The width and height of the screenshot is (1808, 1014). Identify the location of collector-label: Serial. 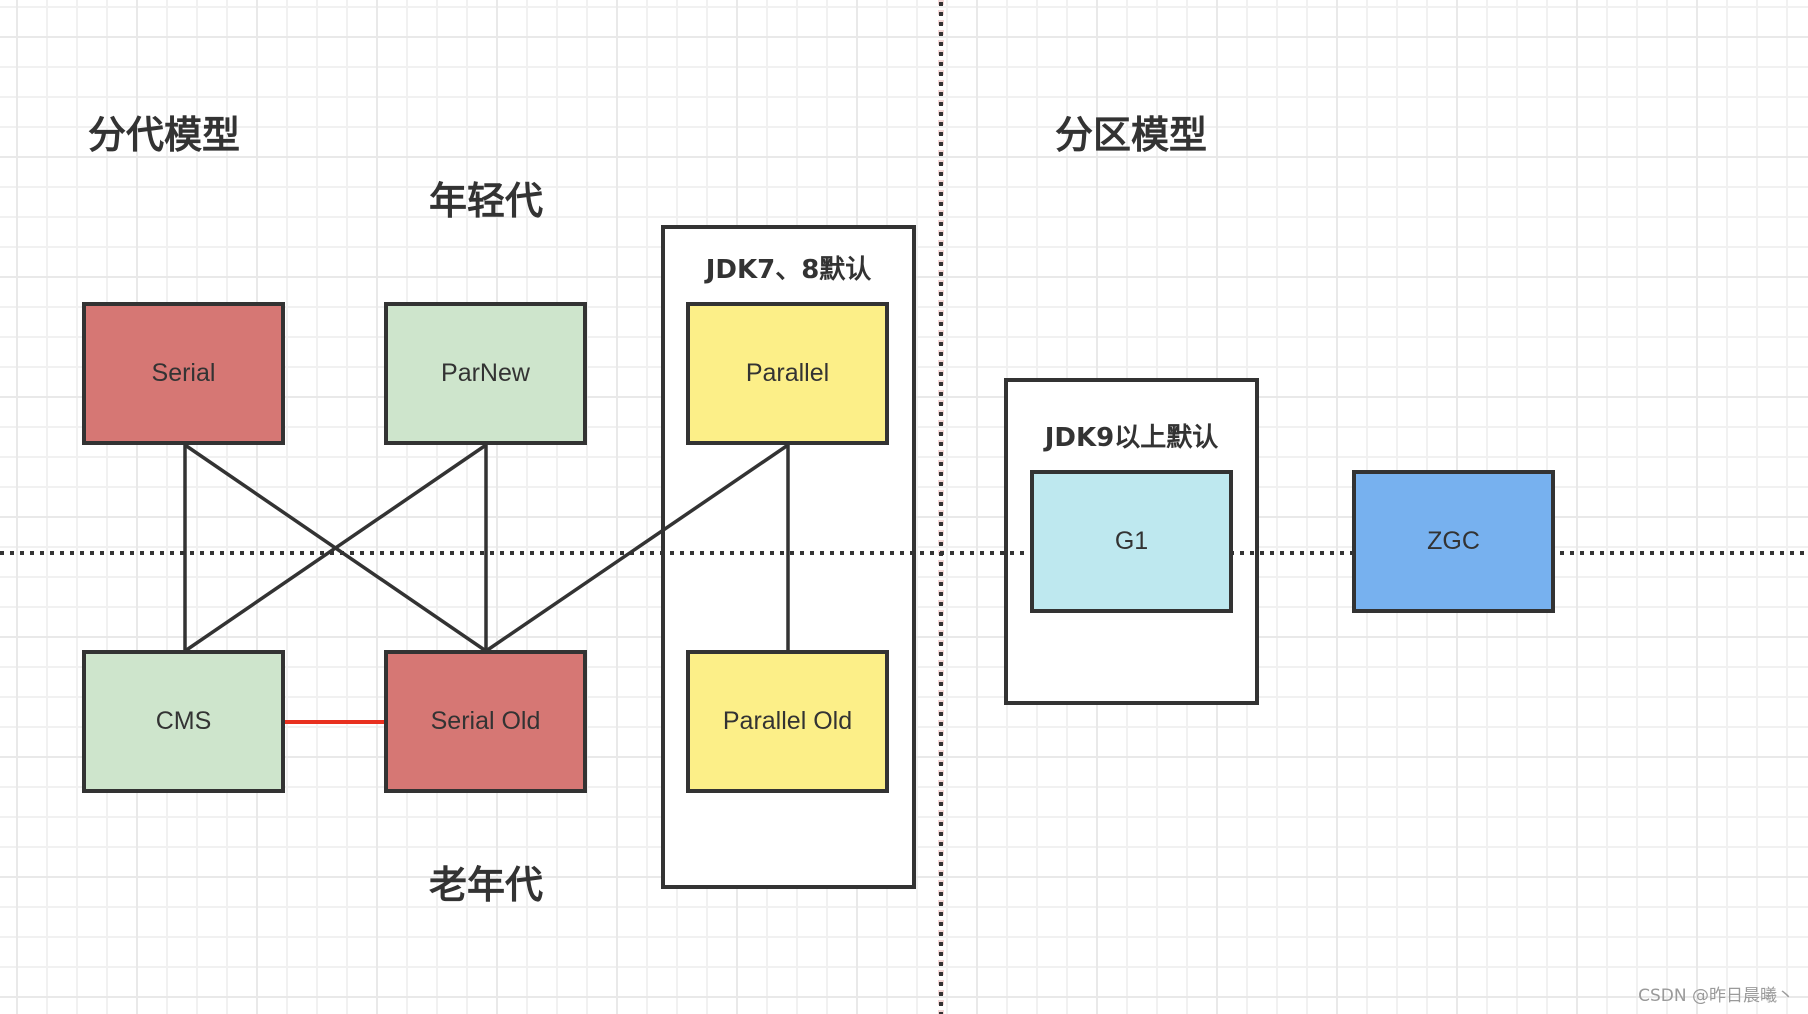
(183, 373).